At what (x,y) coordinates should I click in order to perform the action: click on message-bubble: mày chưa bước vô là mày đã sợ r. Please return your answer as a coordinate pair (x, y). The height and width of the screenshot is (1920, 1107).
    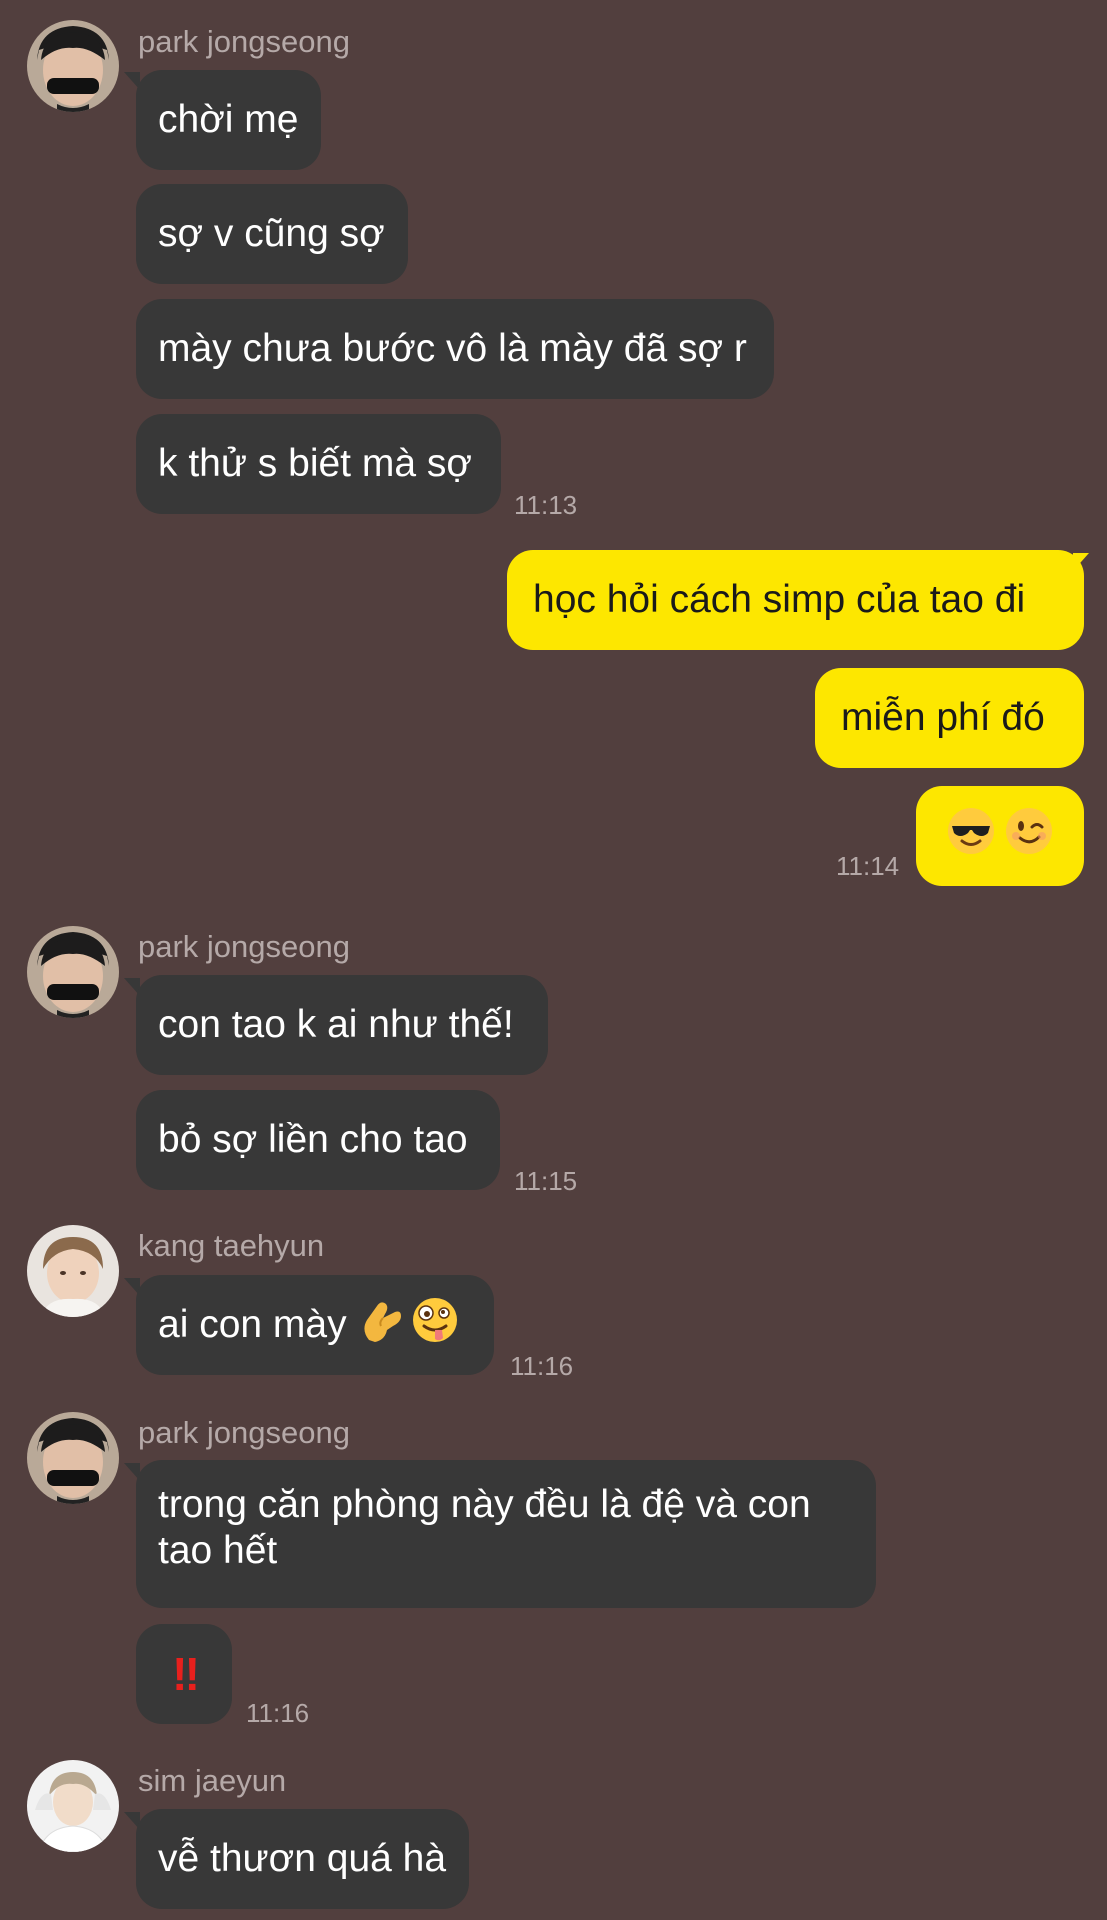
    Looking at the image, I should click on (455, 349).